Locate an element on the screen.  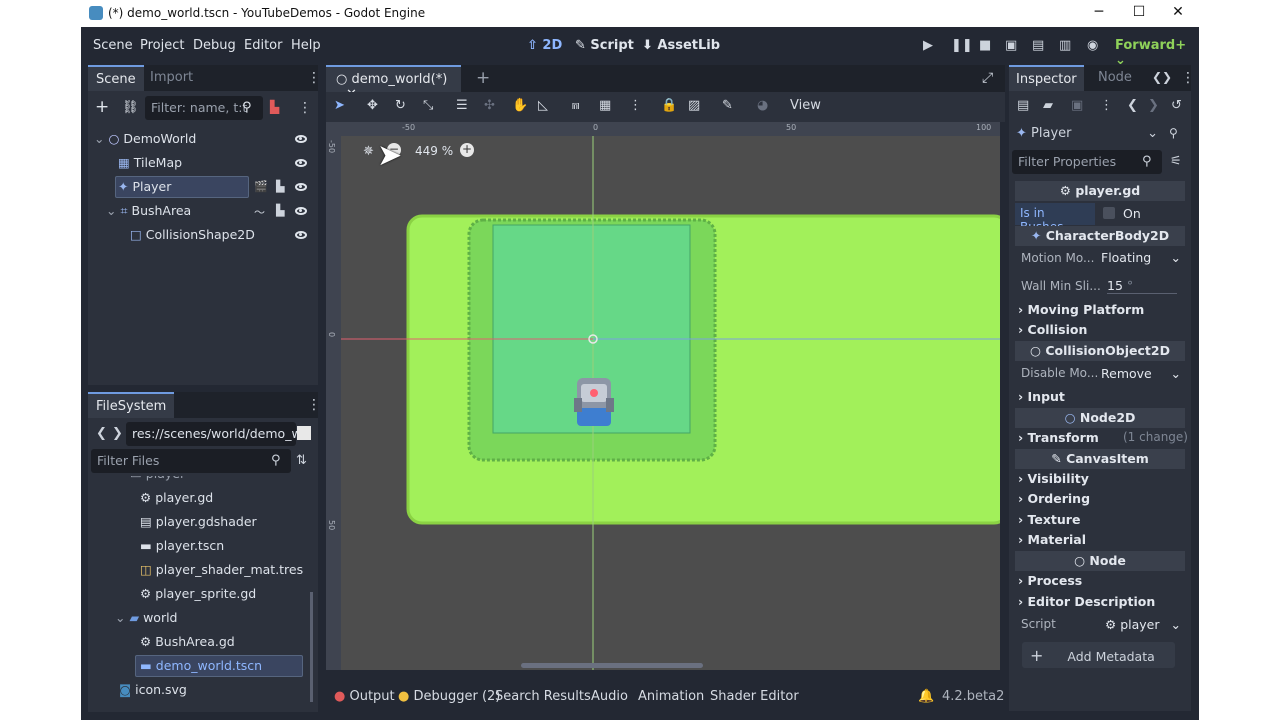
scene-dock-menu-icon: ⋮ is located at coordinates (314, 78).